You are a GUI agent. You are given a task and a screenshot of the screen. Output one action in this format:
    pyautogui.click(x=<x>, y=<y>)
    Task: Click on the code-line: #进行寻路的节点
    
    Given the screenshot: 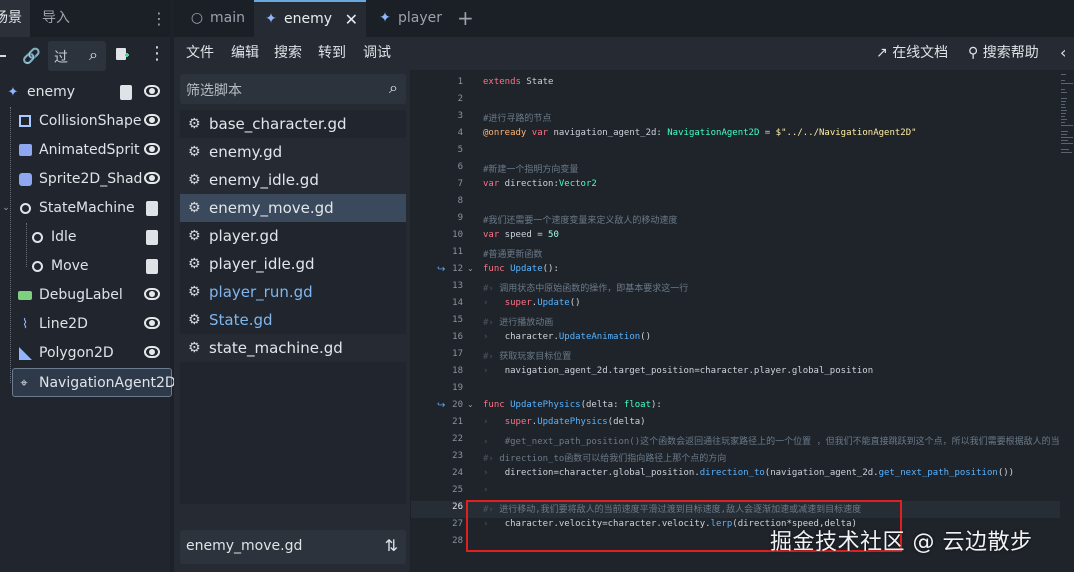 What is the action you would take?
    pyautogui.click(x=517, y=119)
    